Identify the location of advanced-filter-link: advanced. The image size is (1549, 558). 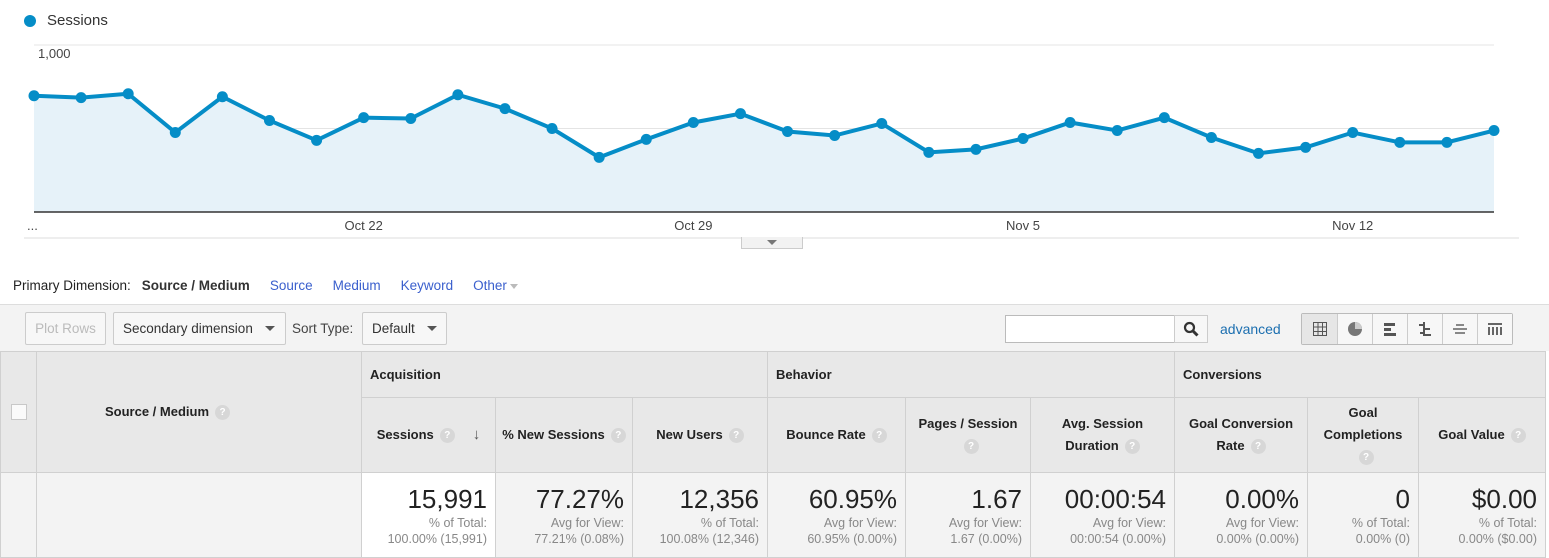
(1250, 329).